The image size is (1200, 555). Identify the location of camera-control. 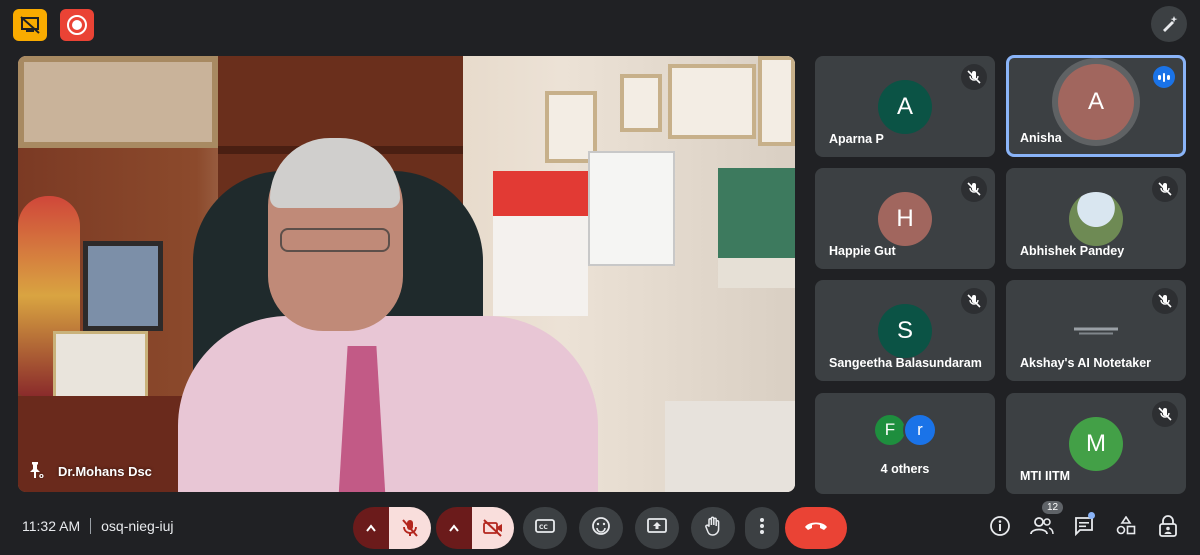
(475, 528).